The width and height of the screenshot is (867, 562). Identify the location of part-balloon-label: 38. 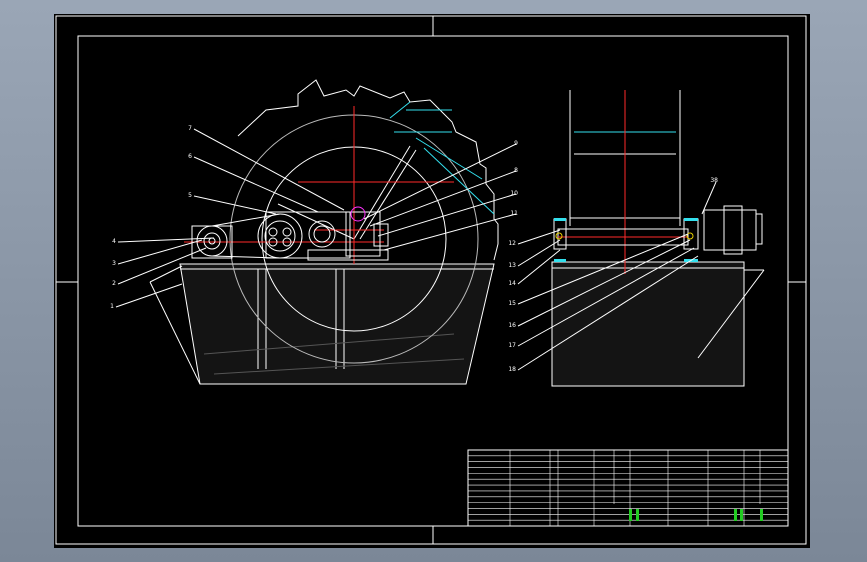
(714, 180).